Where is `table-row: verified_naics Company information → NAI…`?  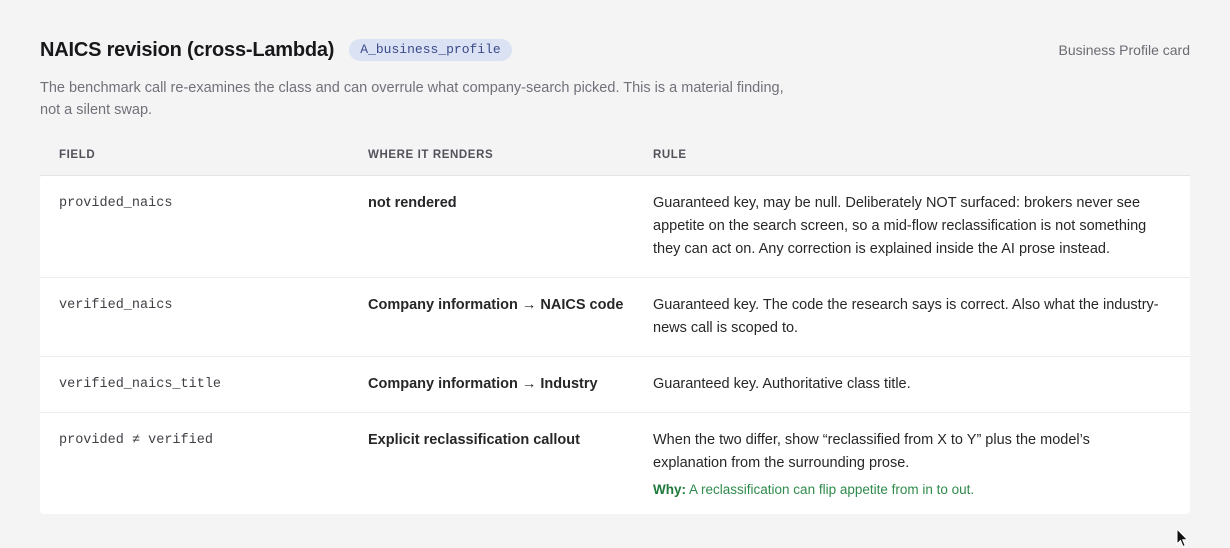
table-row: verified_naics Company information → NAI… is located at coordinates (615, 316).